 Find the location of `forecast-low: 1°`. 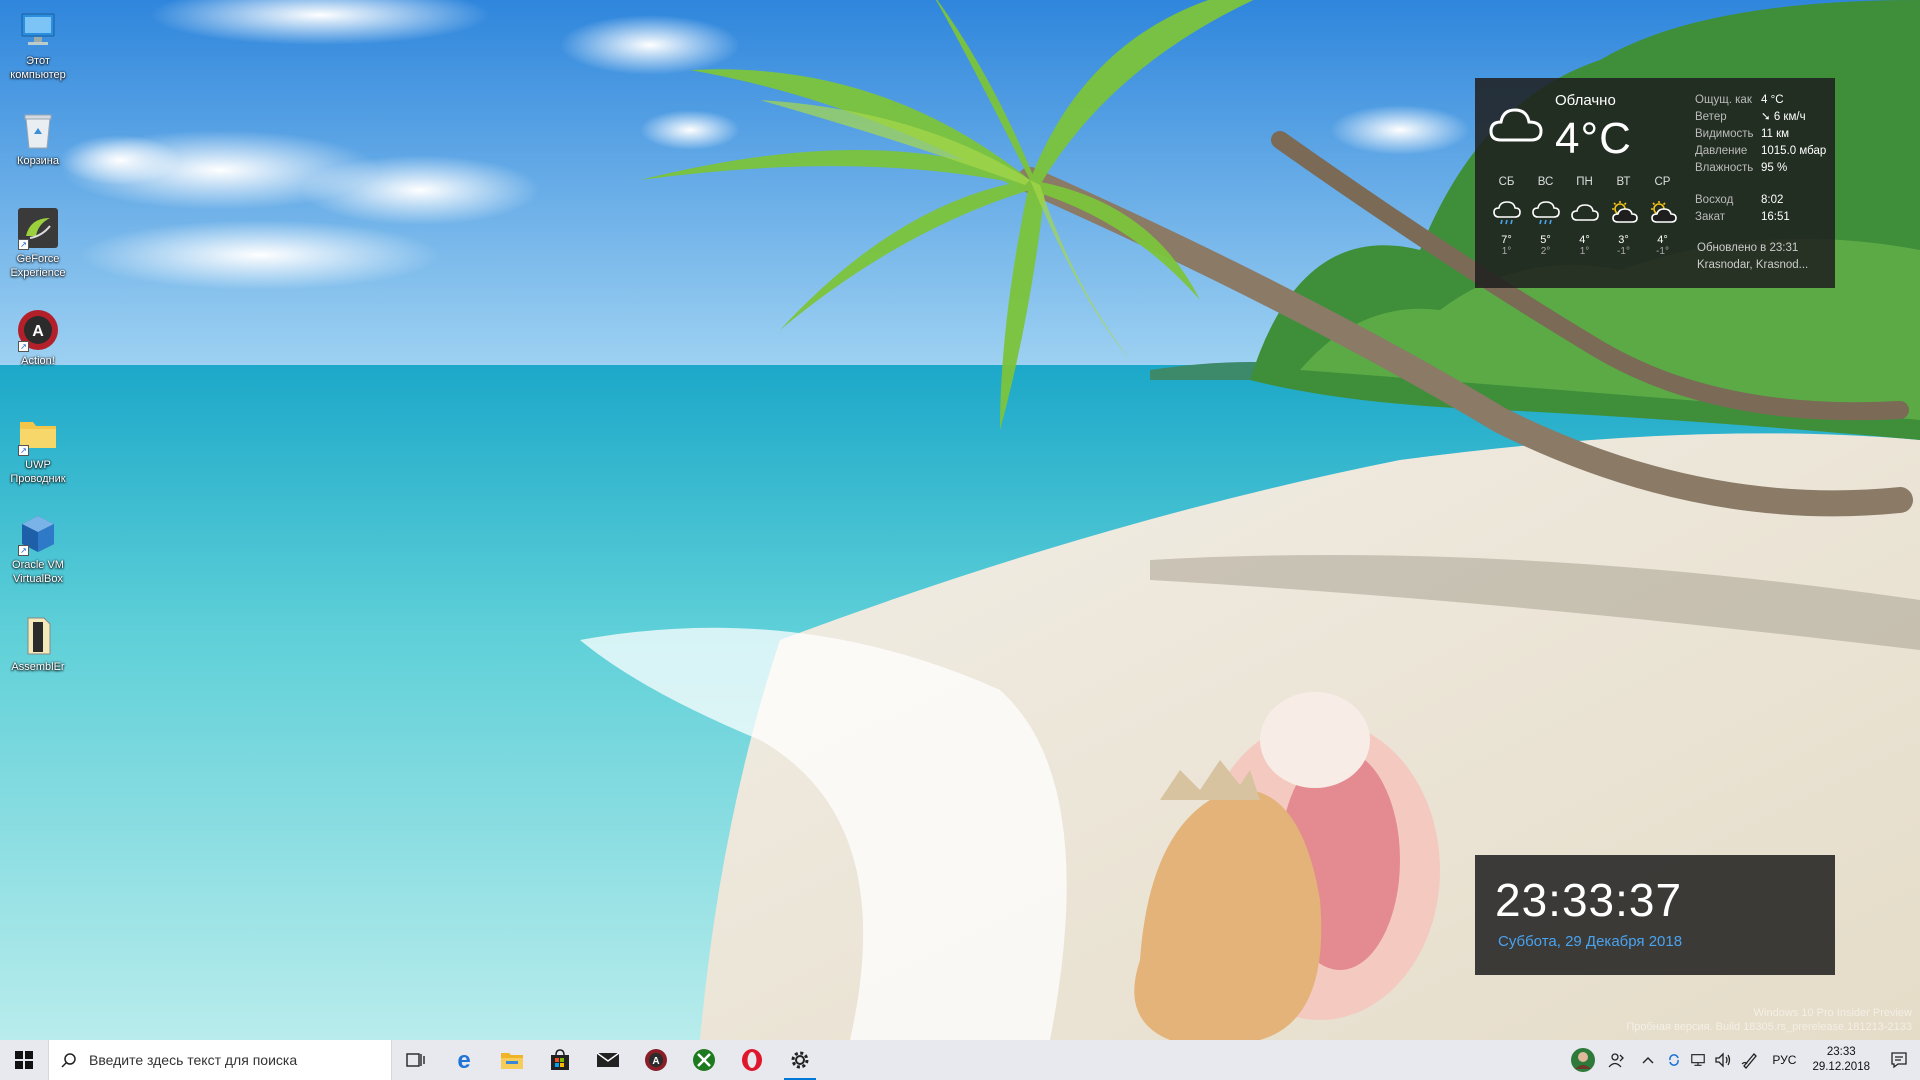

forecast-low: 1° is located at coordinates (1506, 251).